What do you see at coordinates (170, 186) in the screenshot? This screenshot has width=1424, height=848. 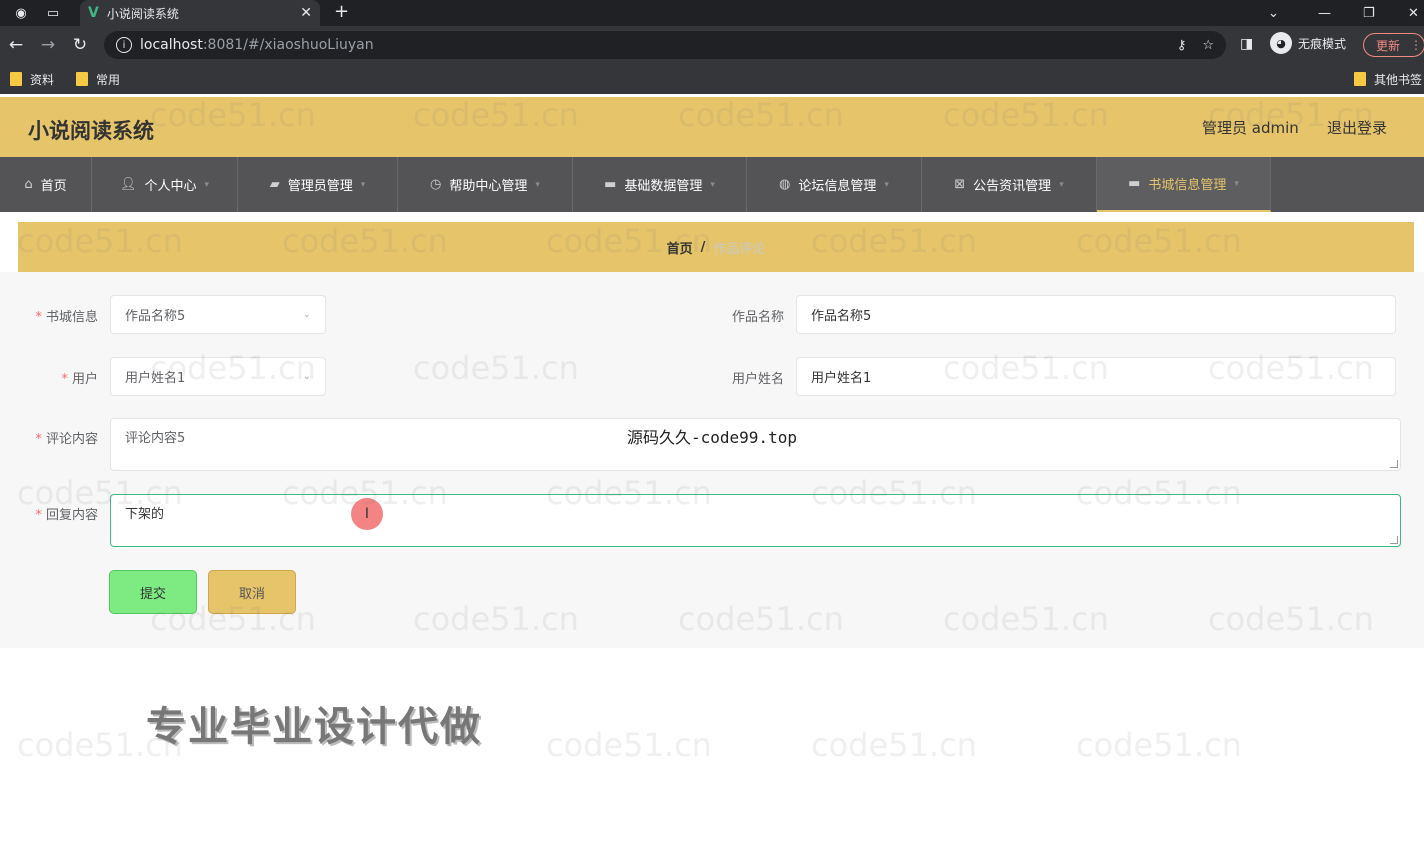 I see `menu-label: 个人中心` at bounding box center [170, 186].